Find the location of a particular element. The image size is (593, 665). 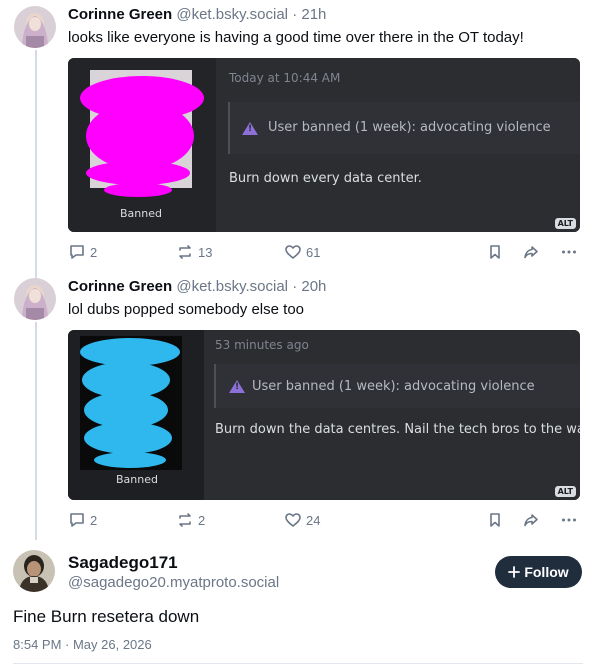

like-button: 61 is located at coordinates (302, 252).